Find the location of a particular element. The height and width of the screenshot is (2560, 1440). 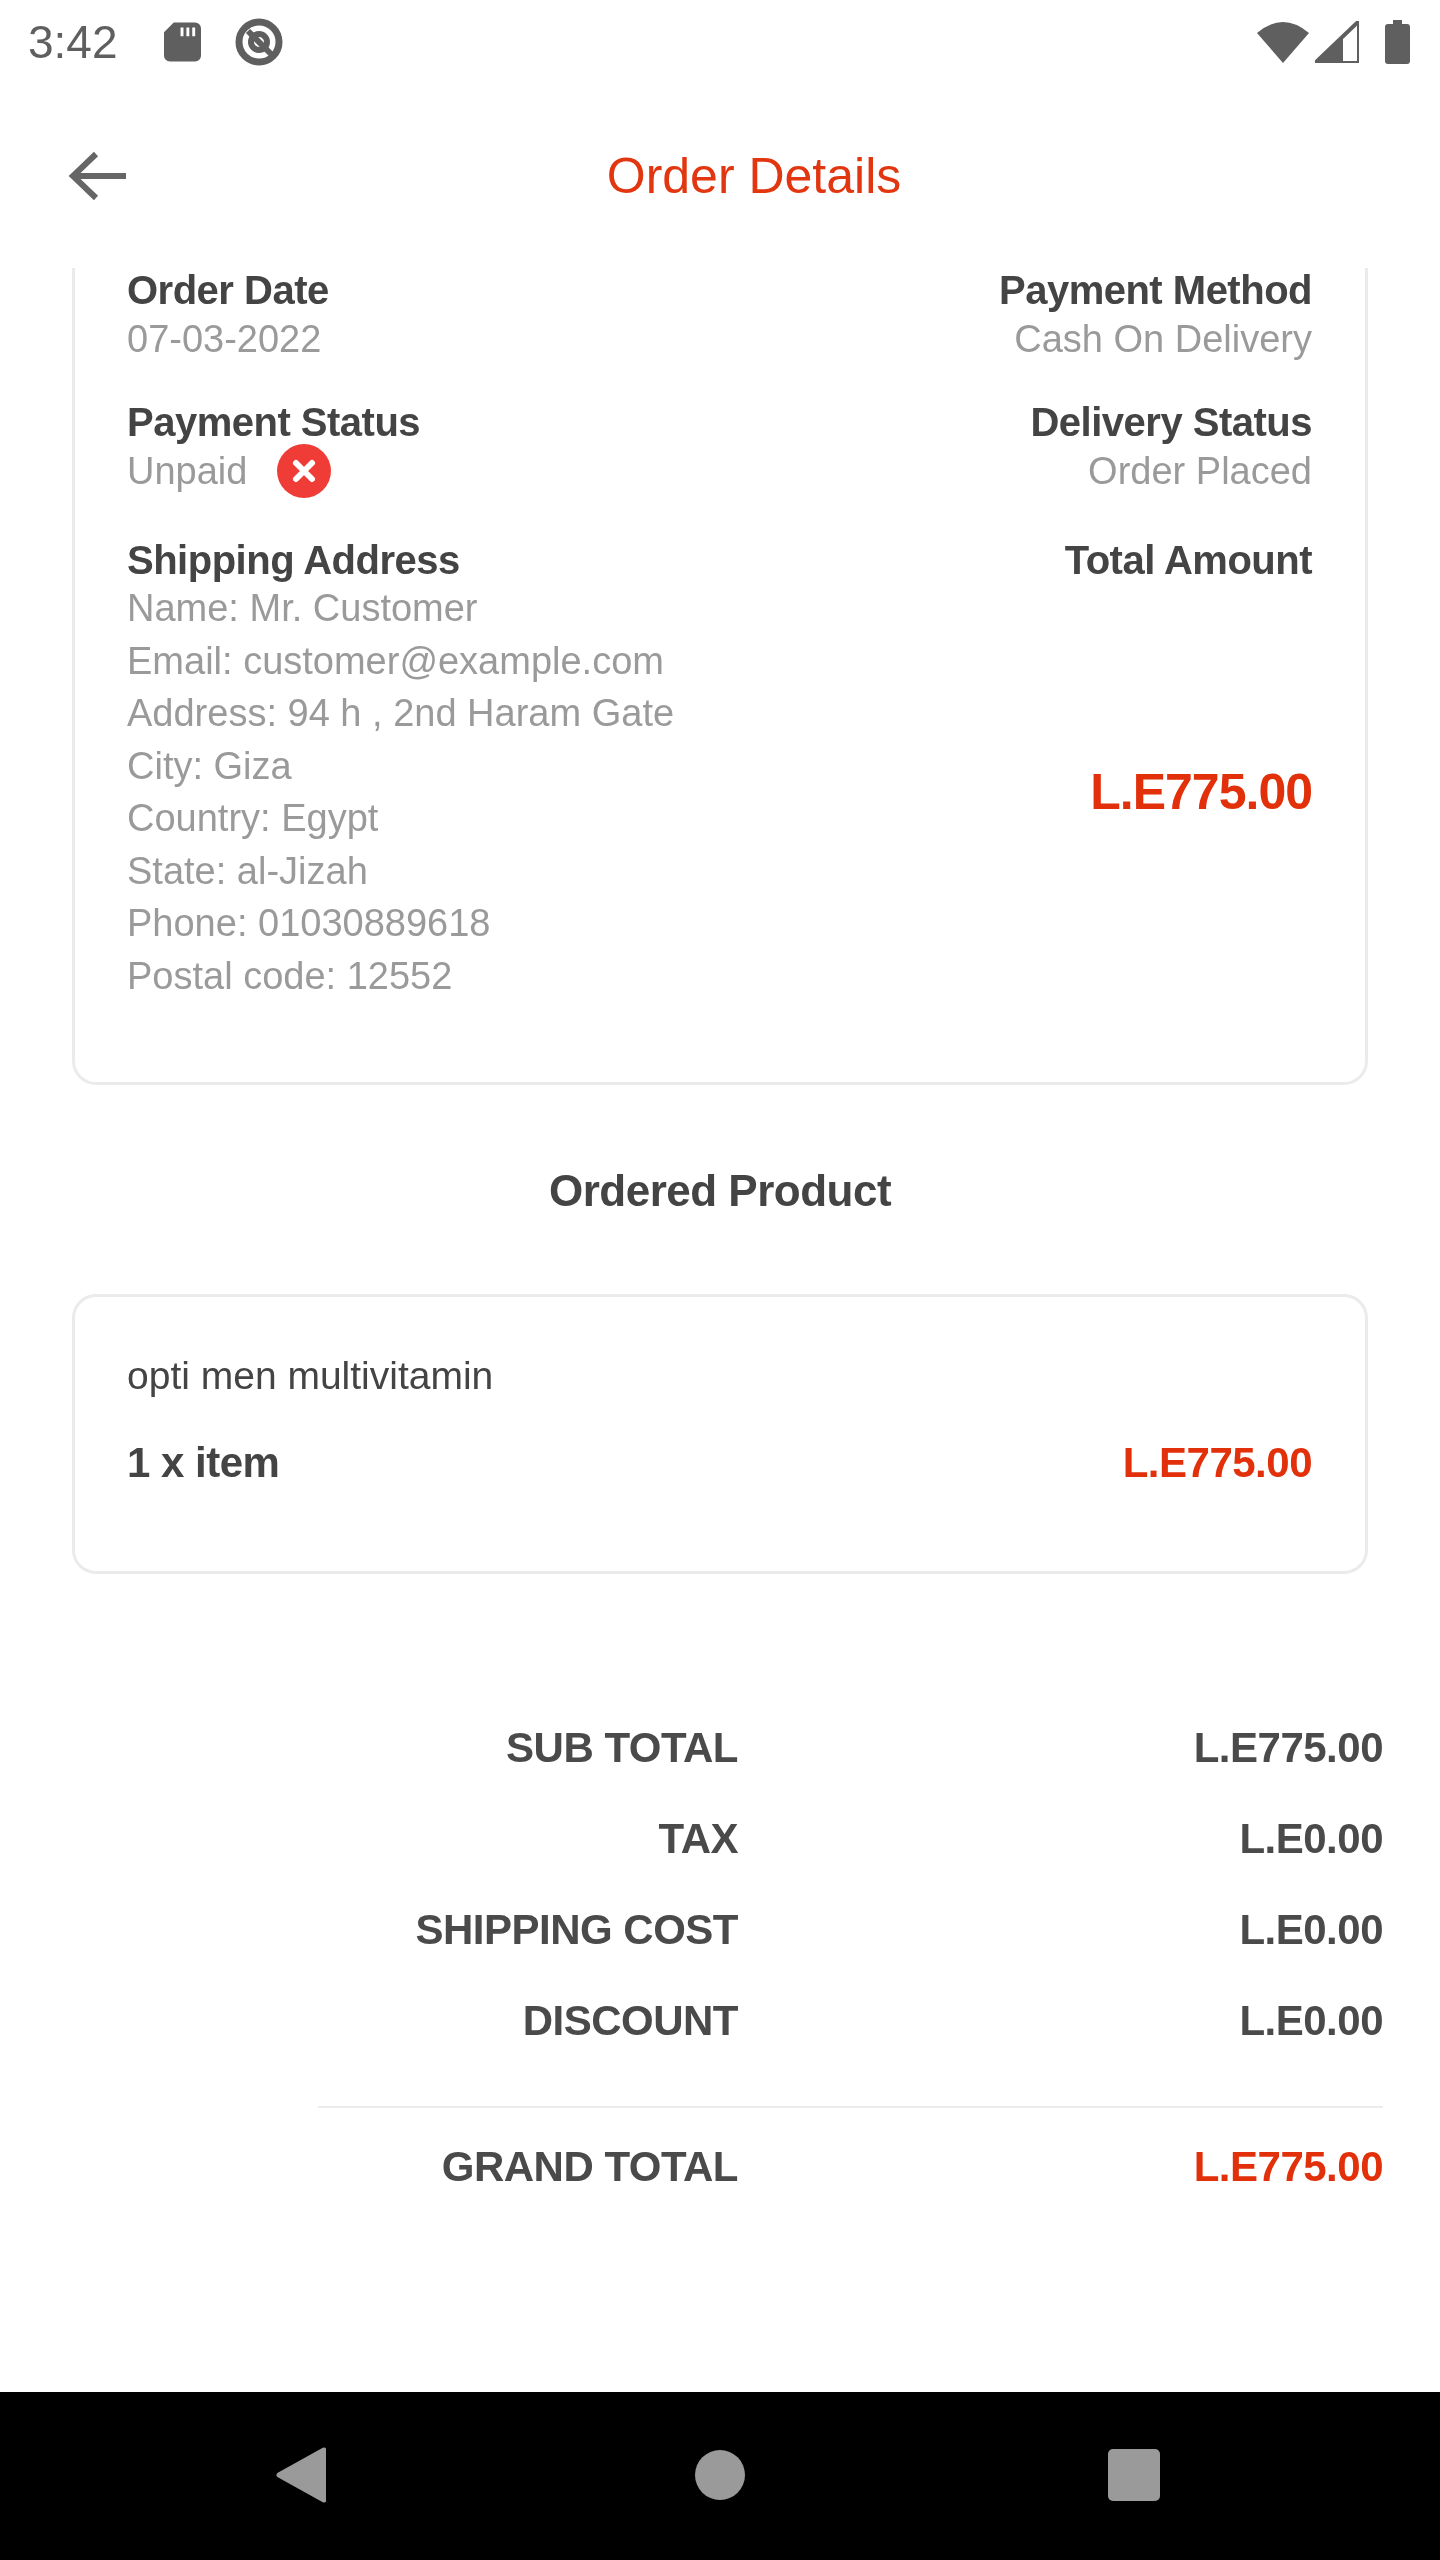

section-heading: Ordered Product is located at coordinates (720, 1191).